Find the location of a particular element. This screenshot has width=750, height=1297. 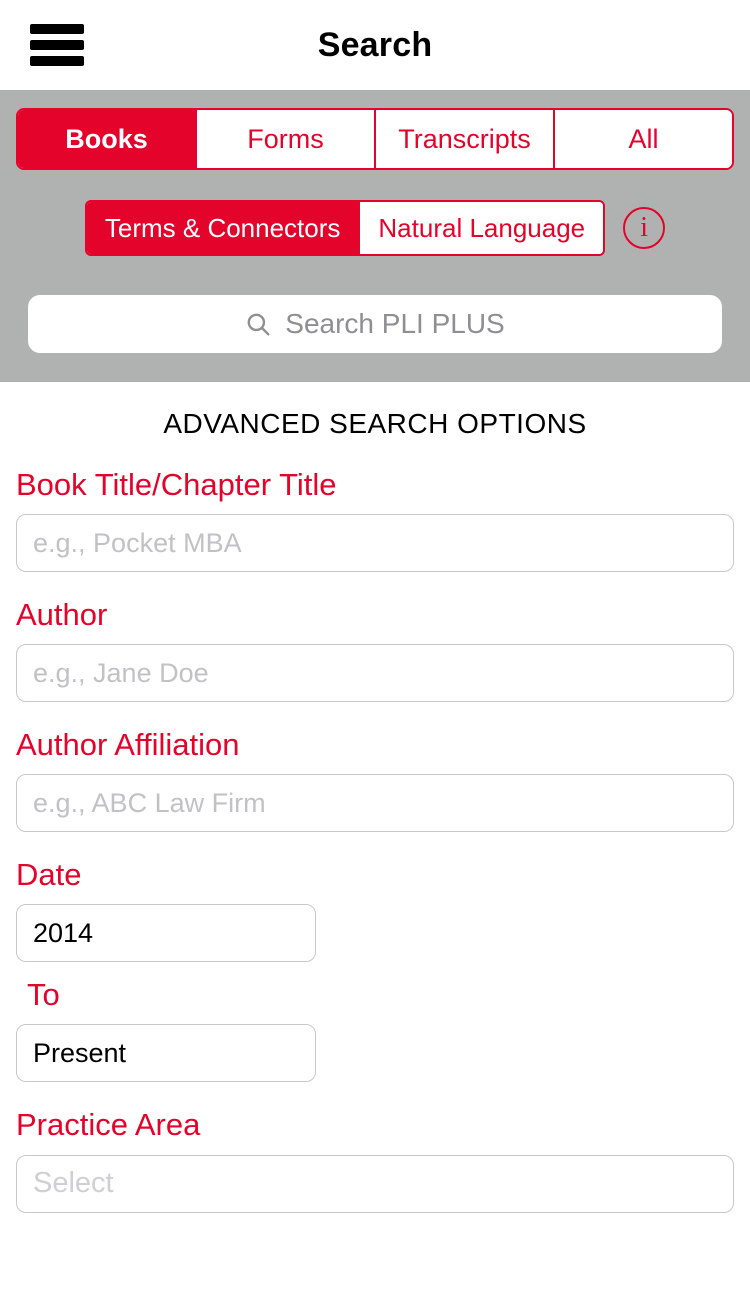

hamburger-menu-icon is located at coordinates (57, 45).